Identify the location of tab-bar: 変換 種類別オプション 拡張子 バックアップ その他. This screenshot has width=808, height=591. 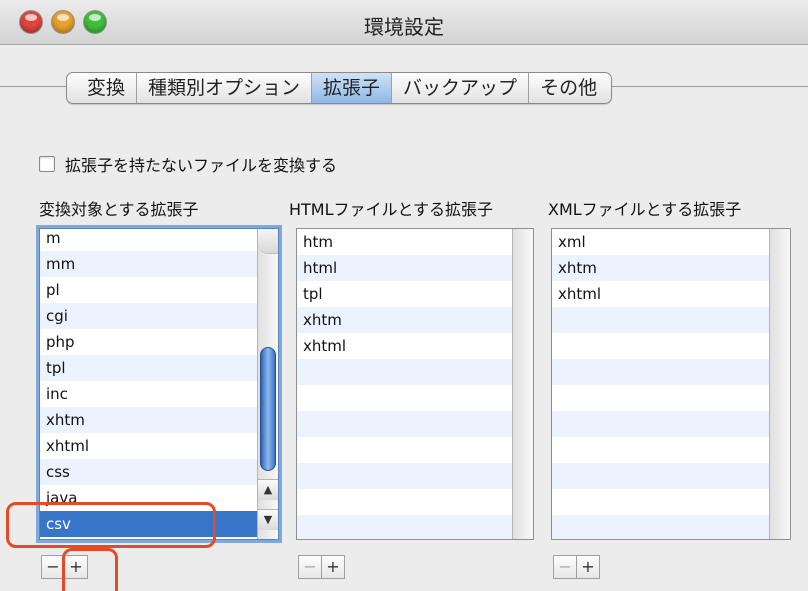
(339, 88).